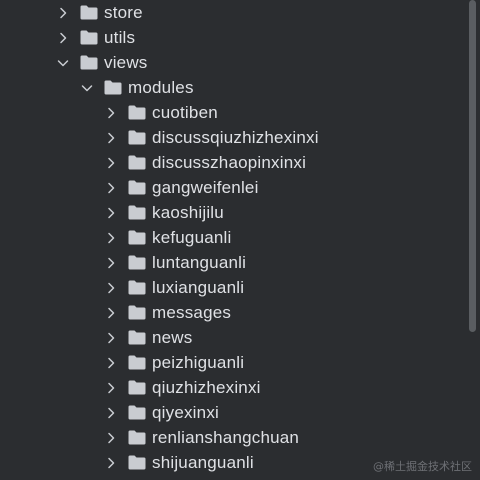 Image resolution: width=480 pixels, height=480 pixels. What do you see at coordinates (120, 37) in the screenshot?
I see `tree-item-label: utils` at bounding box center [120, 37].